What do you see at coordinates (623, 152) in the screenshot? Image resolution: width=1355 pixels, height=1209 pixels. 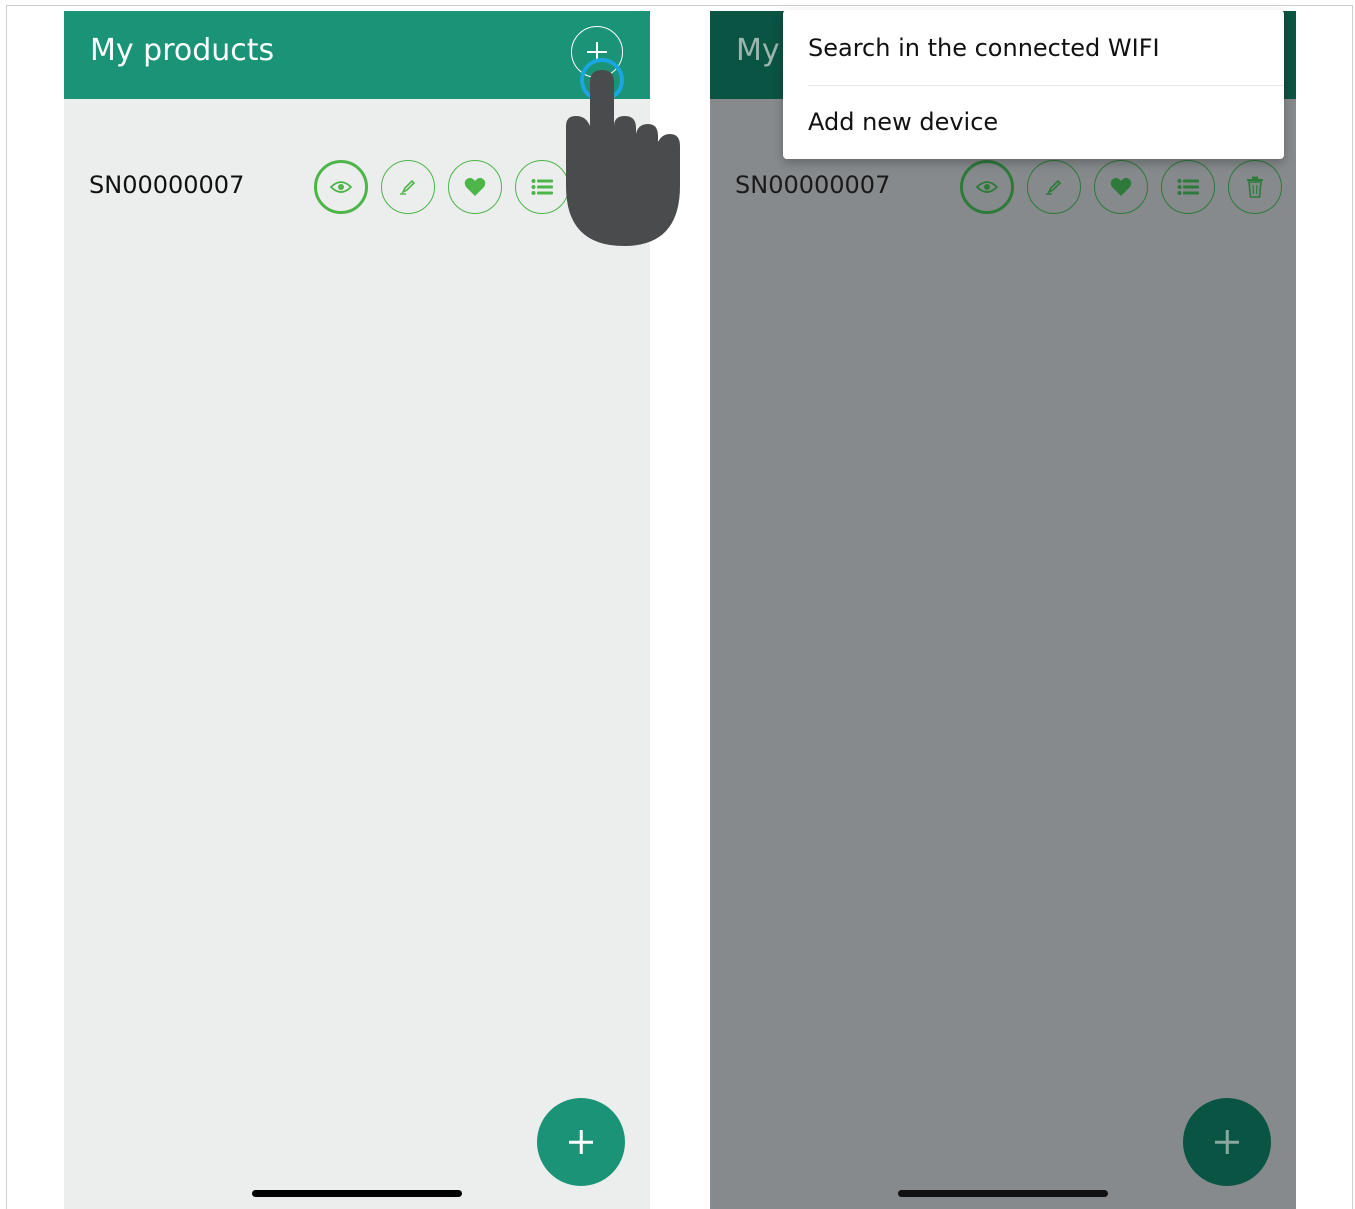 I see `tap-hand-icon` at bounding box center [623, 152].